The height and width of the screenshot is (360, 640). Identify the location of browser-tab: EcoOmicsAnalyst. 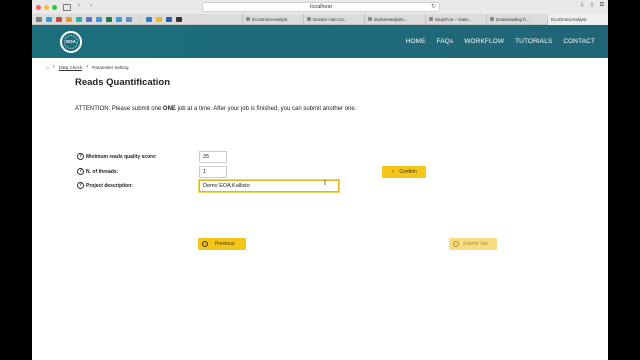
(272, 19).